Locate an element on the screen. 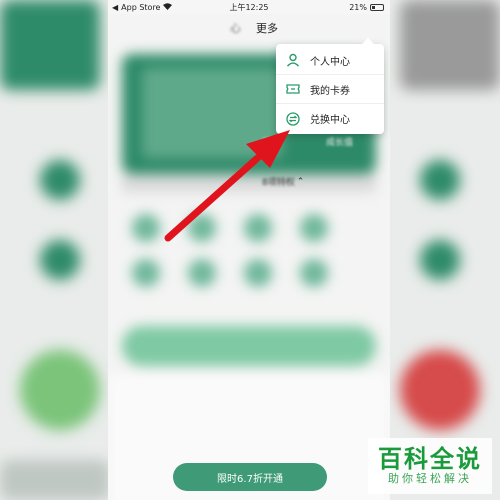 This screenshot has height=500, width=500. watermark-sub-text: 助你轻松解决 is located at coordinates (430, 478).